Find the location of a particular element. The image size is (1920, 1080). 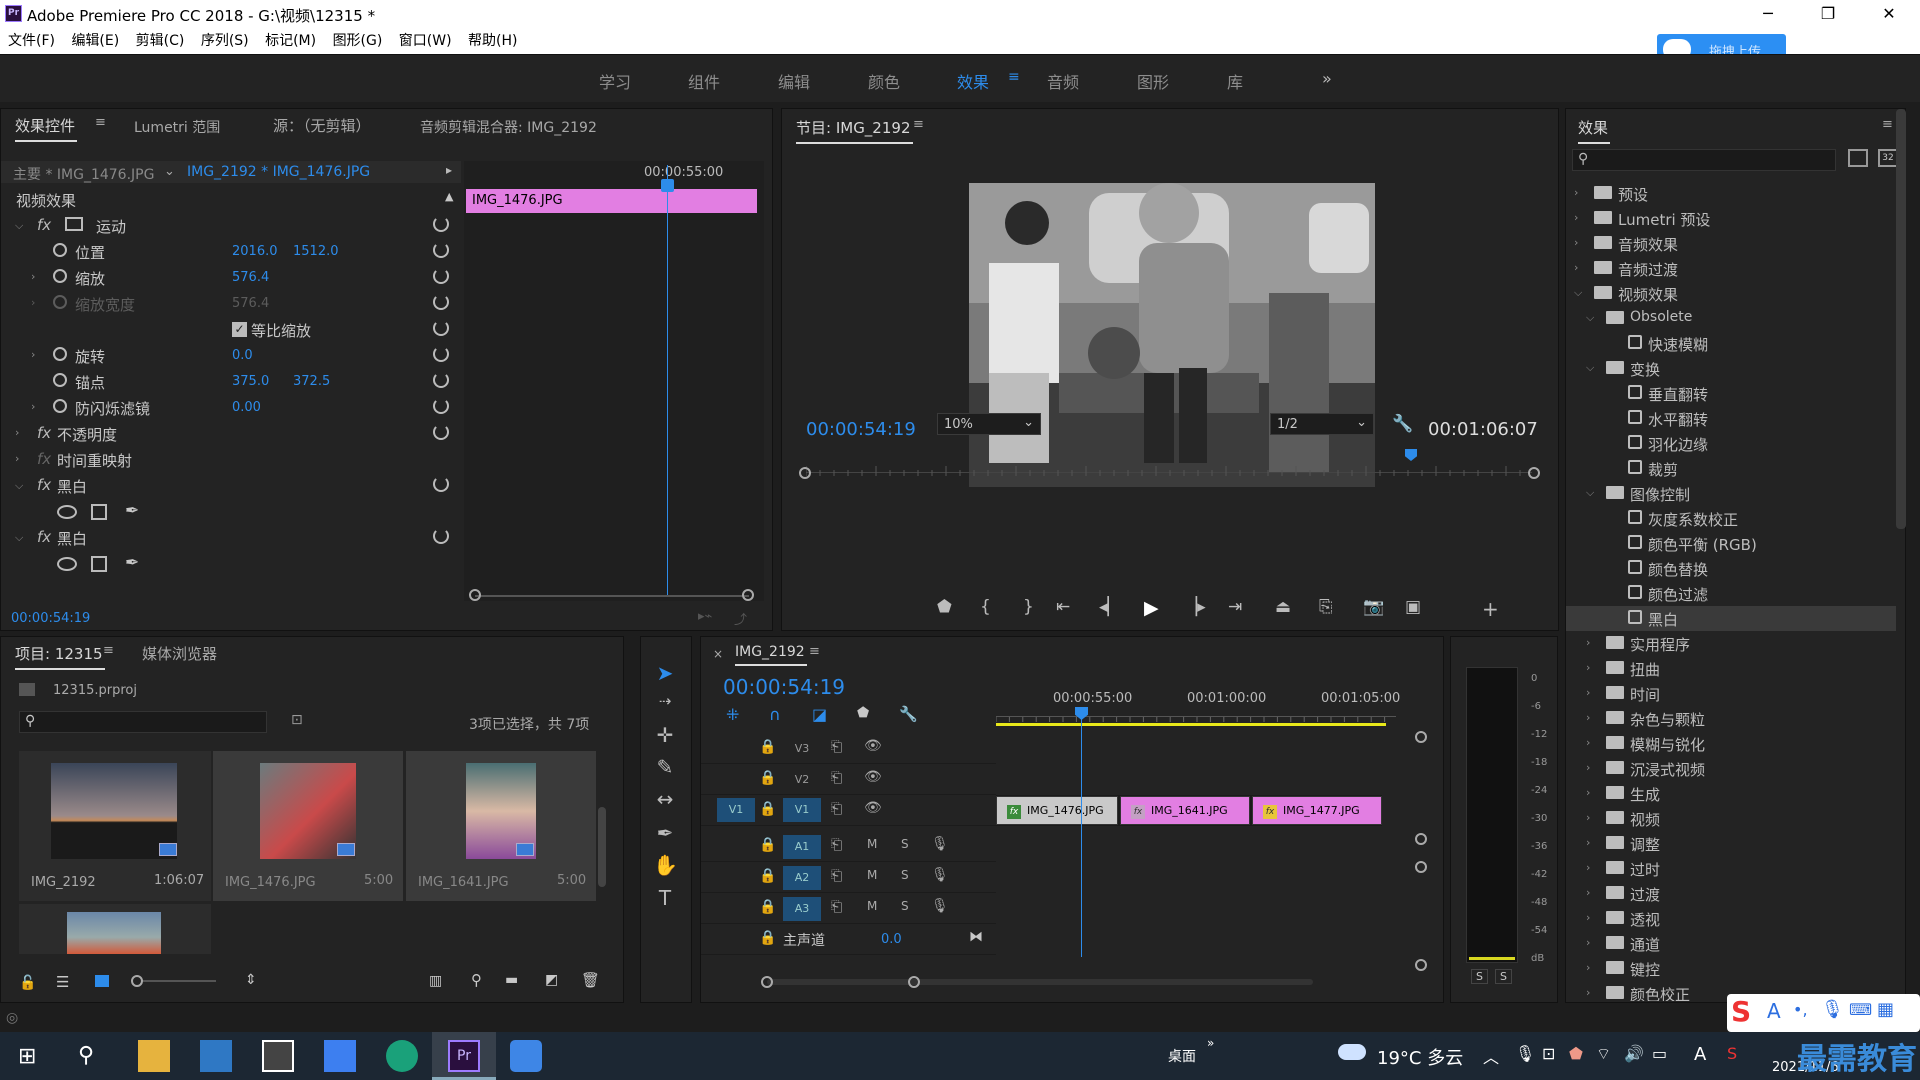

project-item is located at coordinates (115, 929).